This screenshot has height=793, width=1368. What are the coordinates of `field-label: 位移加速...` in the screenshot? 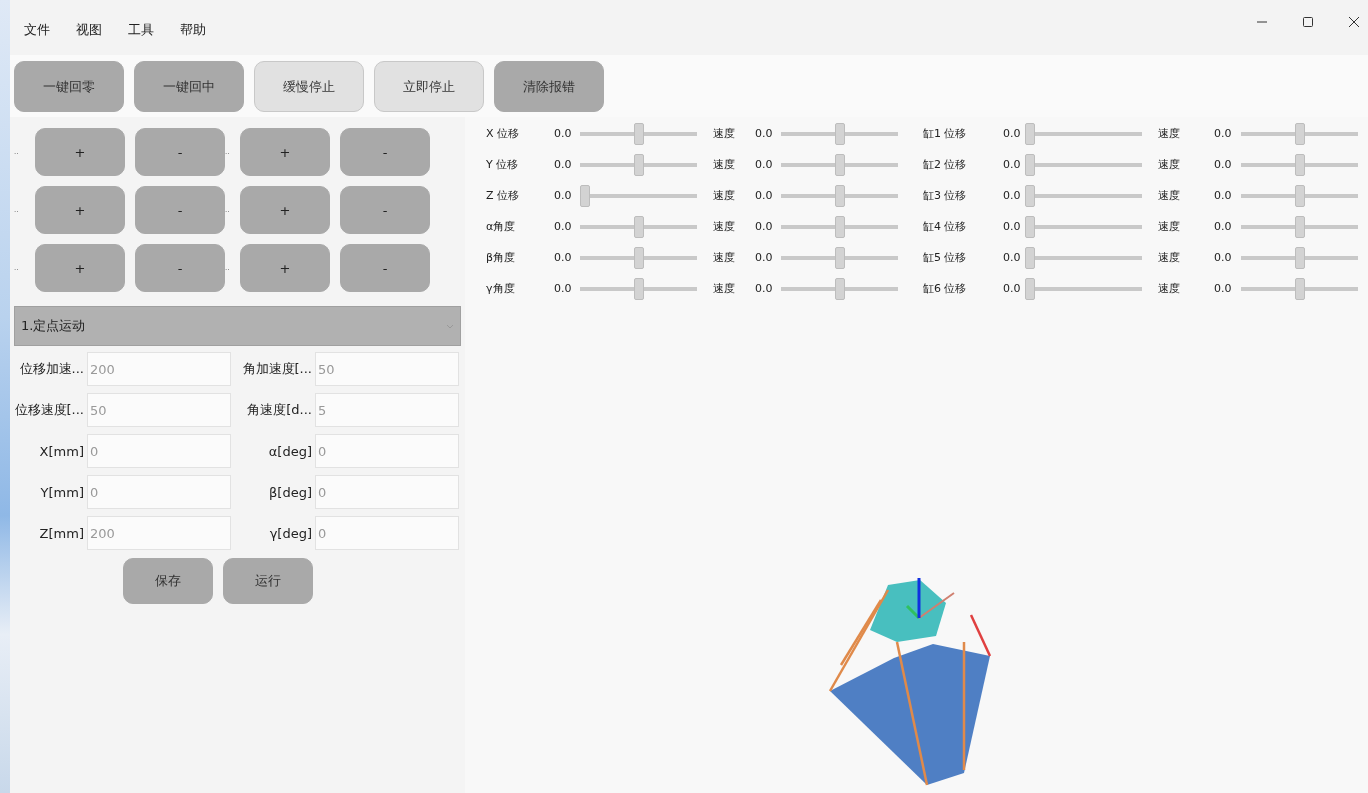 It's located at (51, 369).